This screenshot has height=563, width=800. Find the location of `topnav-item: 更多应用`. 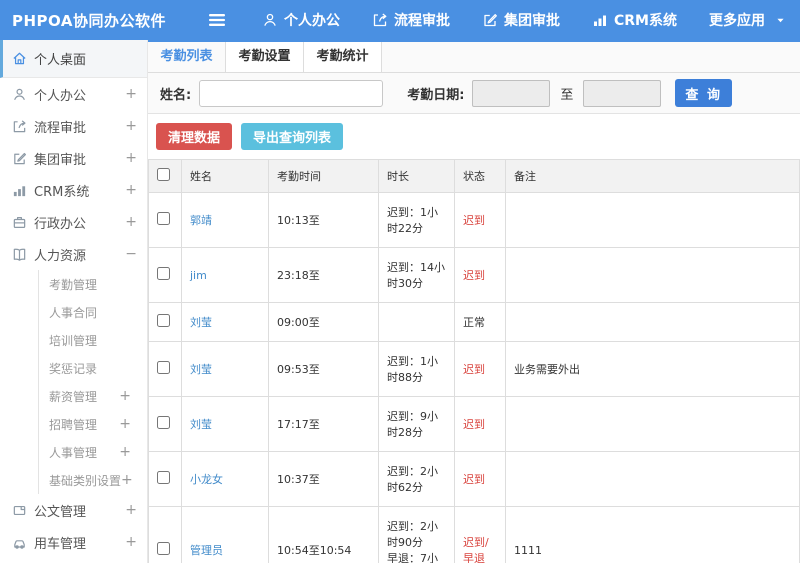

topnav-item: 更多应用 is located at coordinates (747, 20).